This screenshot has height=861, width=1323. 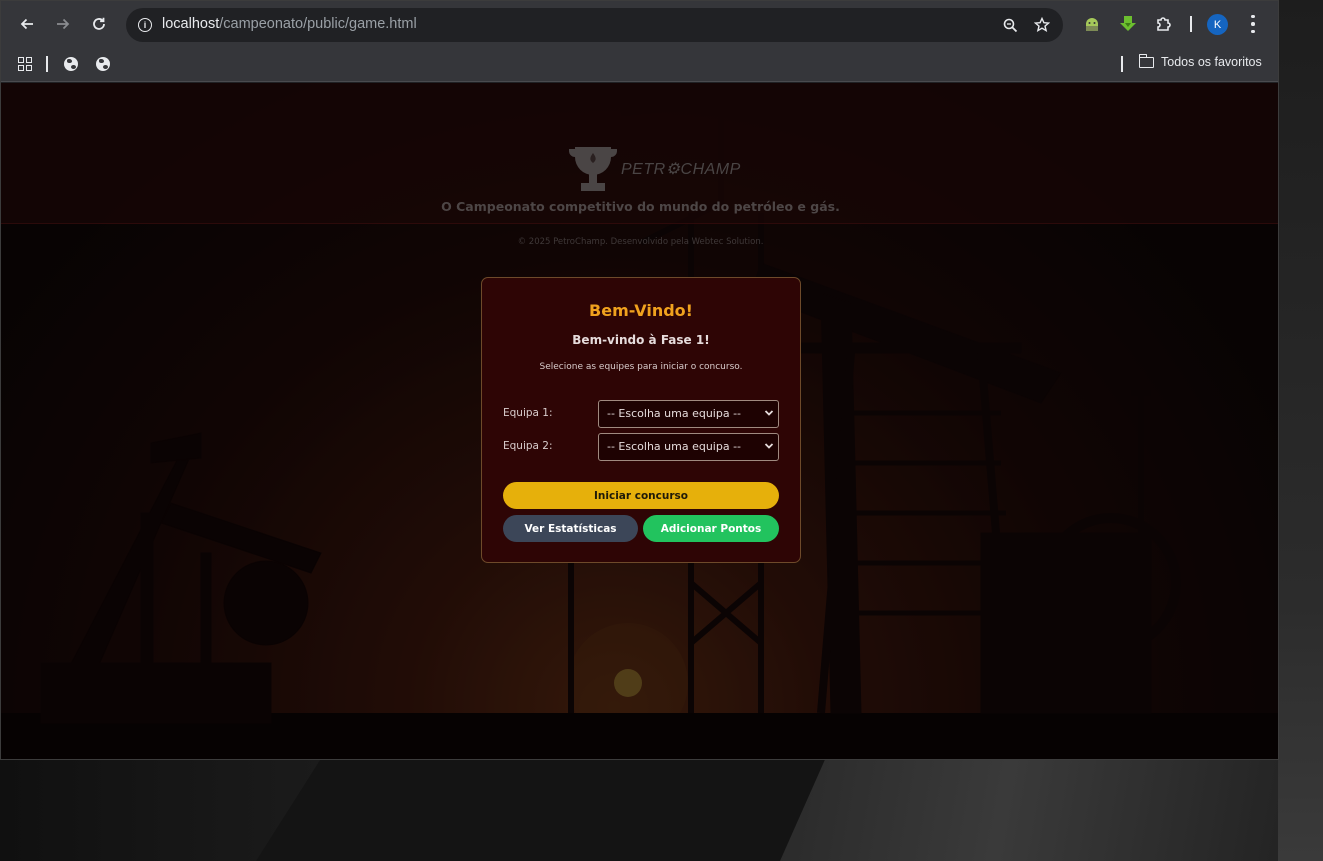 I want to click on team1-select: -- Escolha uma equipa --, so click(x=688, y=414).